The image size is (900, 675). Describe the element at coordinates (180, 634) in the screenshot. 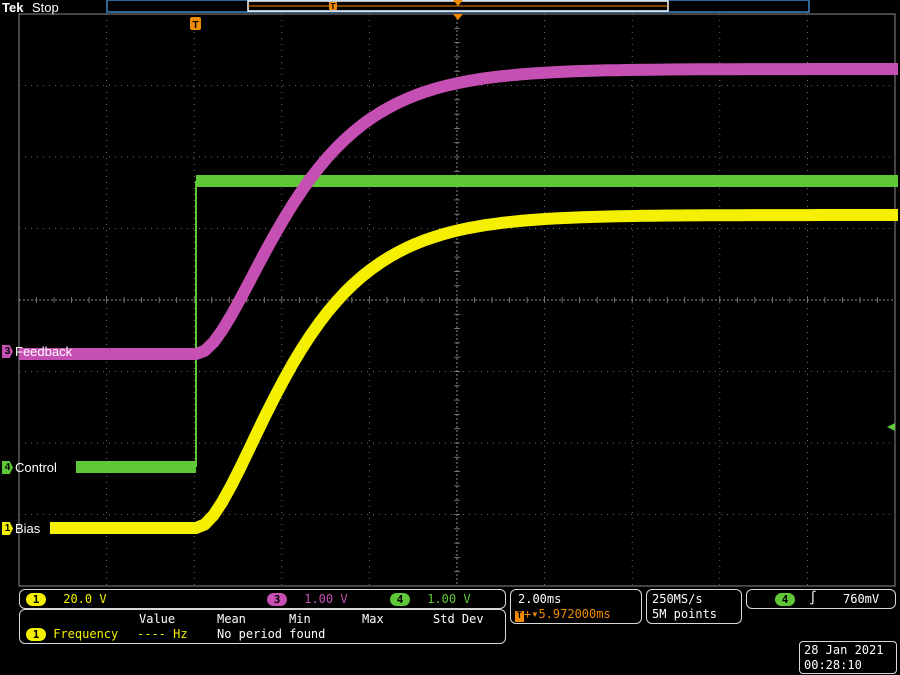

I see `measurement-unit: Hz` at that location.